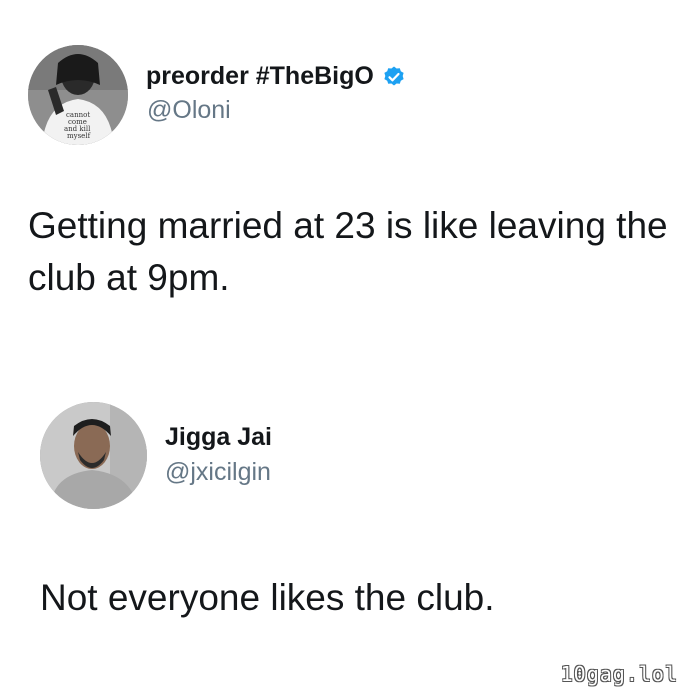  I want to click on display-name-text: Jigga Jai, so click(218, 437).